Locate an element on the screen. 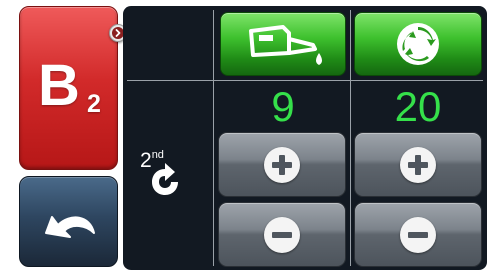  cycle-decrease-button is located at coordinates (418, 234).